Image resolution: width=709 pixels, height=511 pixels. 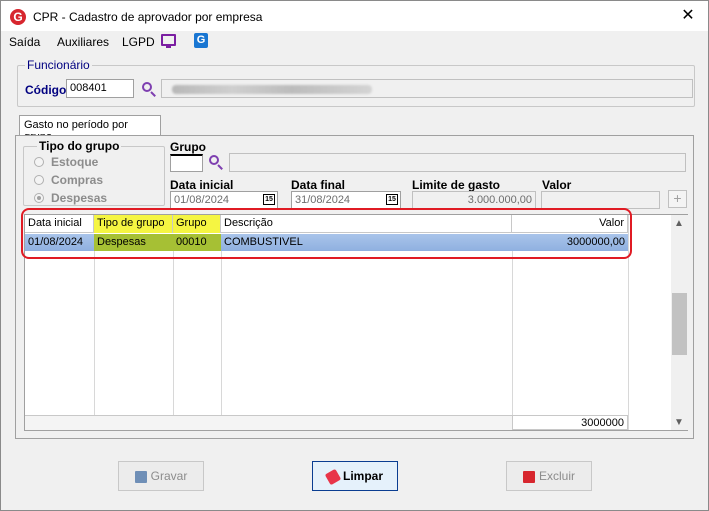 What do you see at coordinates (197, 224) in the screenshot?
I see `header-grupo: Grupo` at bounding box center [197, 224].